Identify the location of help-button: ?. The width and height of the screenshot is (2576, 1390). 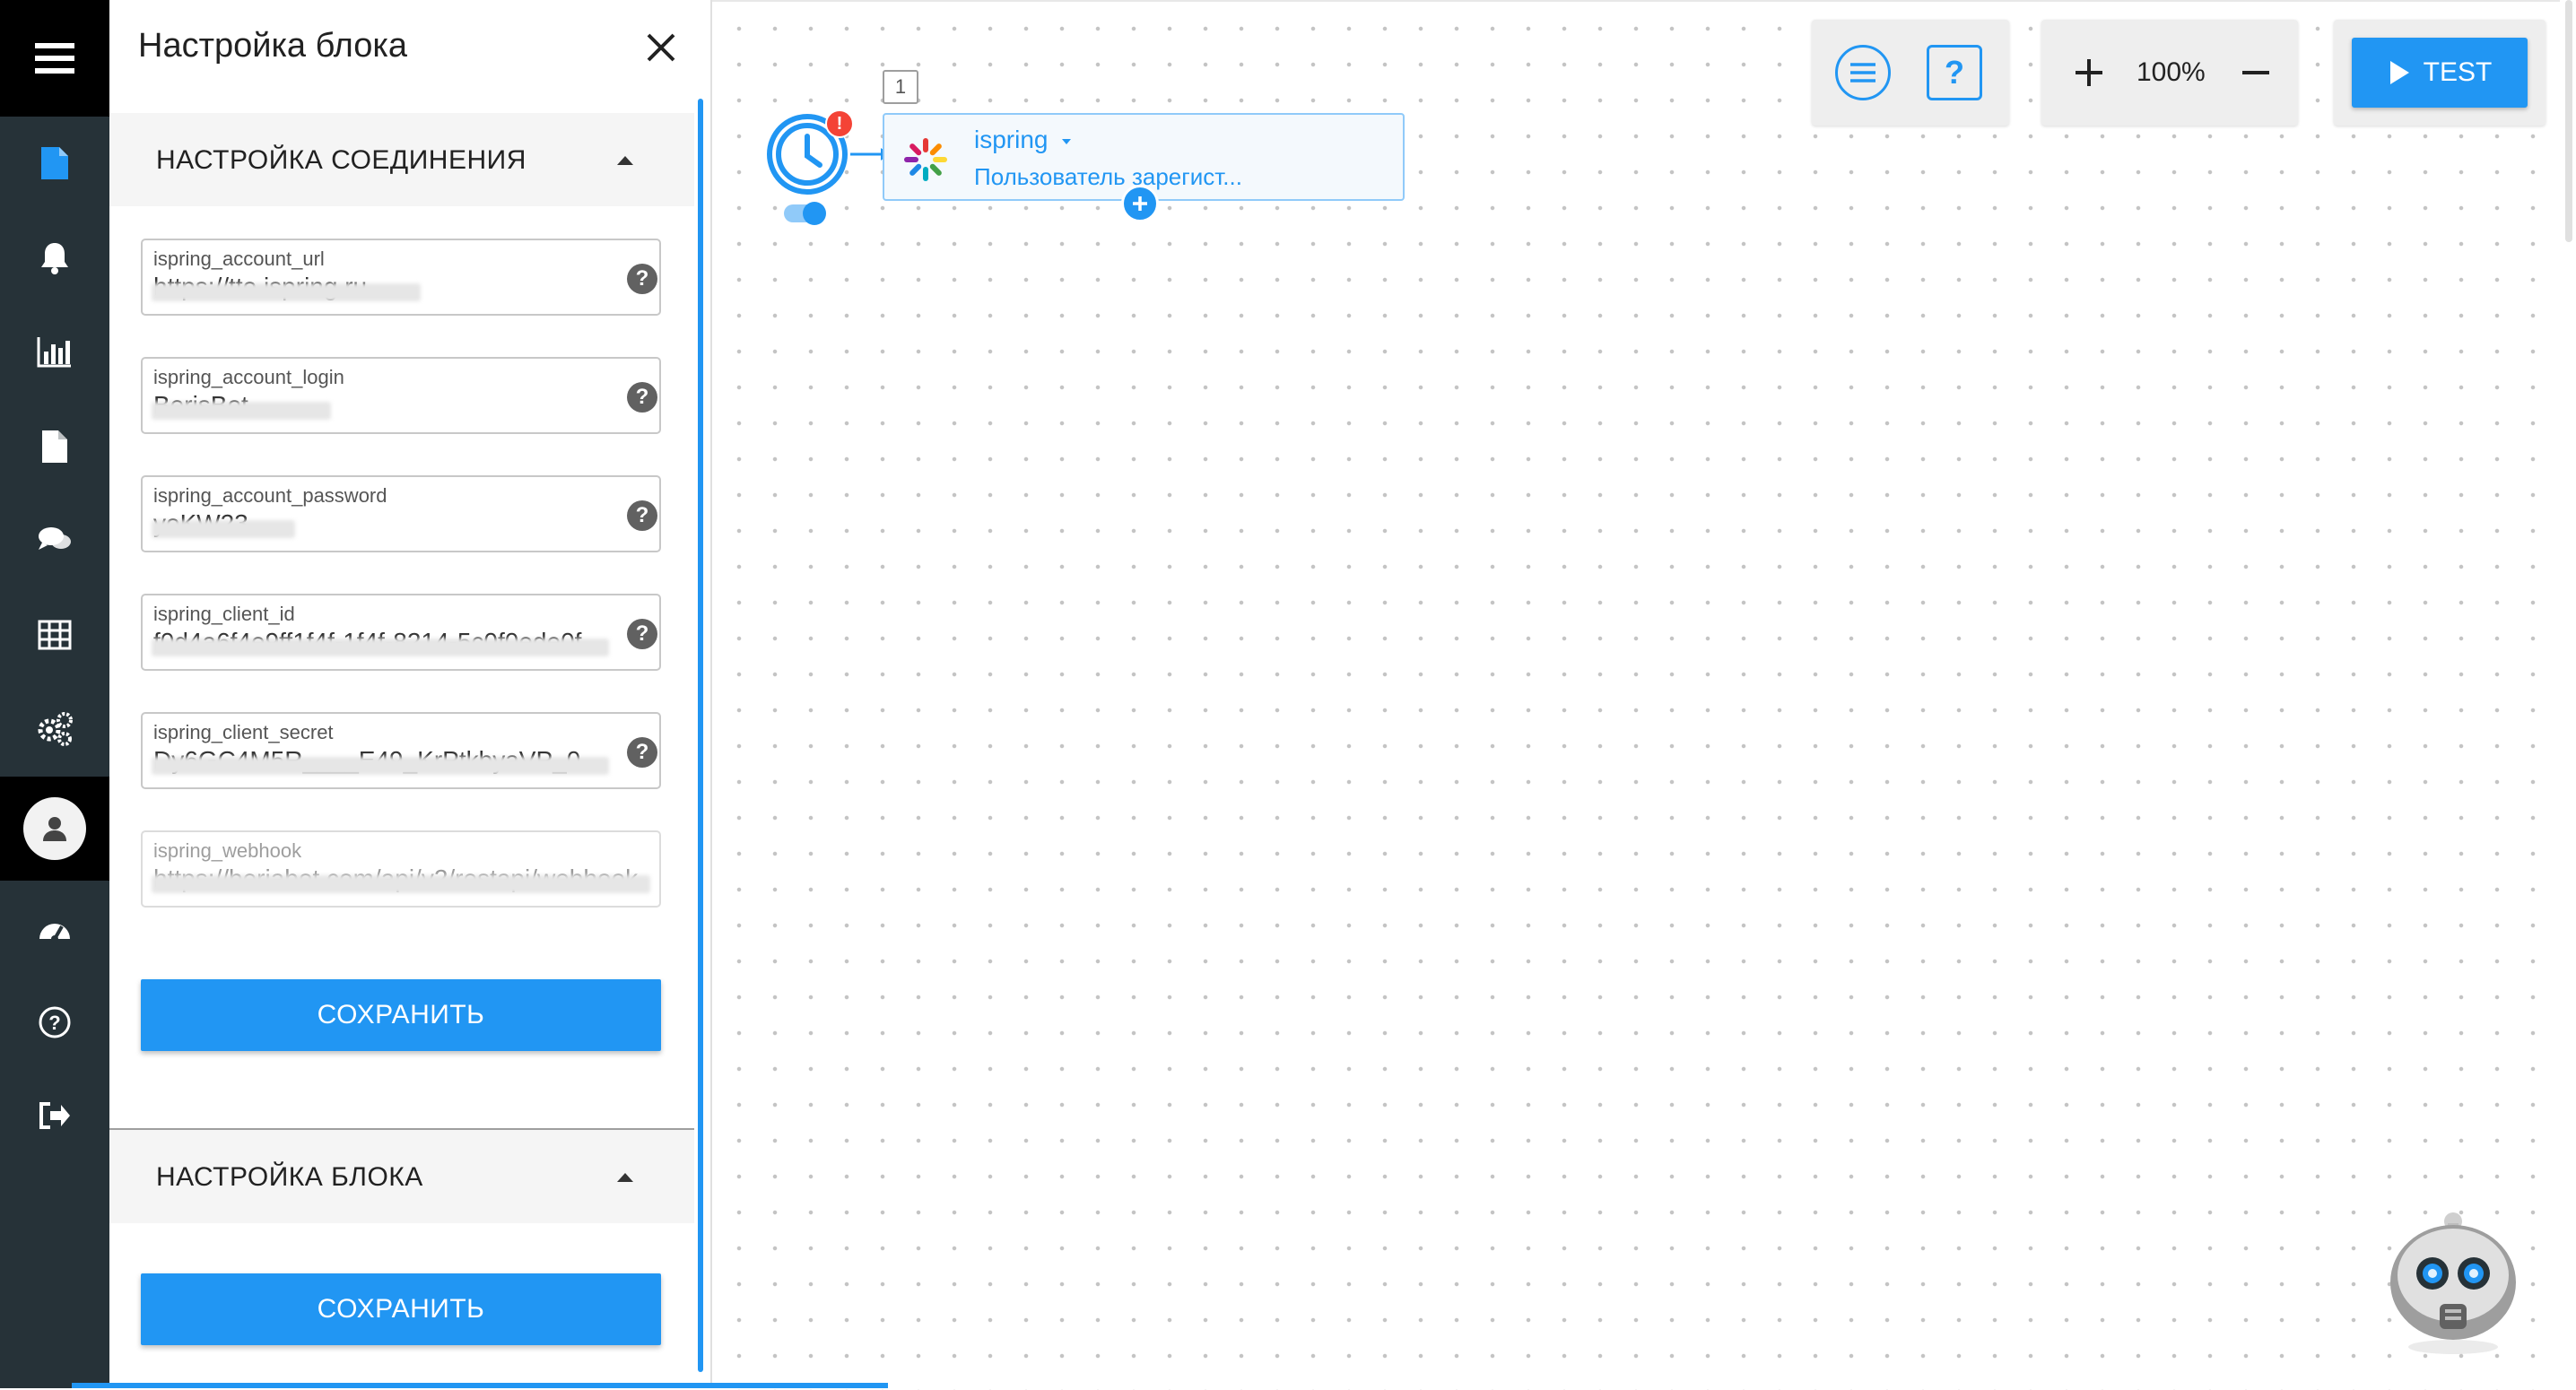
(1954, 72).